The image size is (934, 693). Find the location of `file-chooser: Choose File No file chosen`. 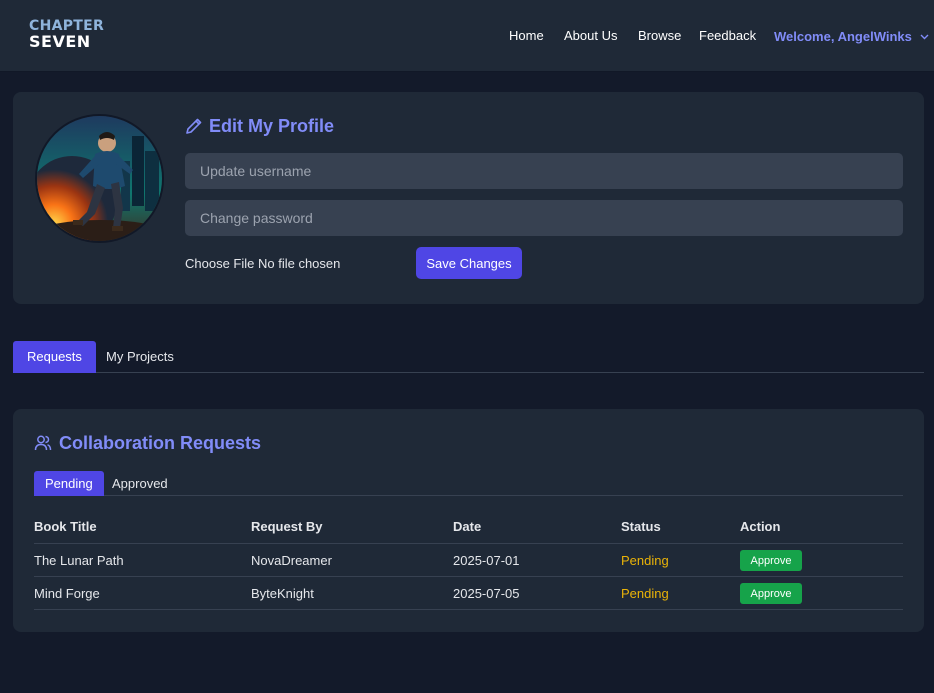

file-chooser: Choose File No file chosen is located at coordinates (262, 263).